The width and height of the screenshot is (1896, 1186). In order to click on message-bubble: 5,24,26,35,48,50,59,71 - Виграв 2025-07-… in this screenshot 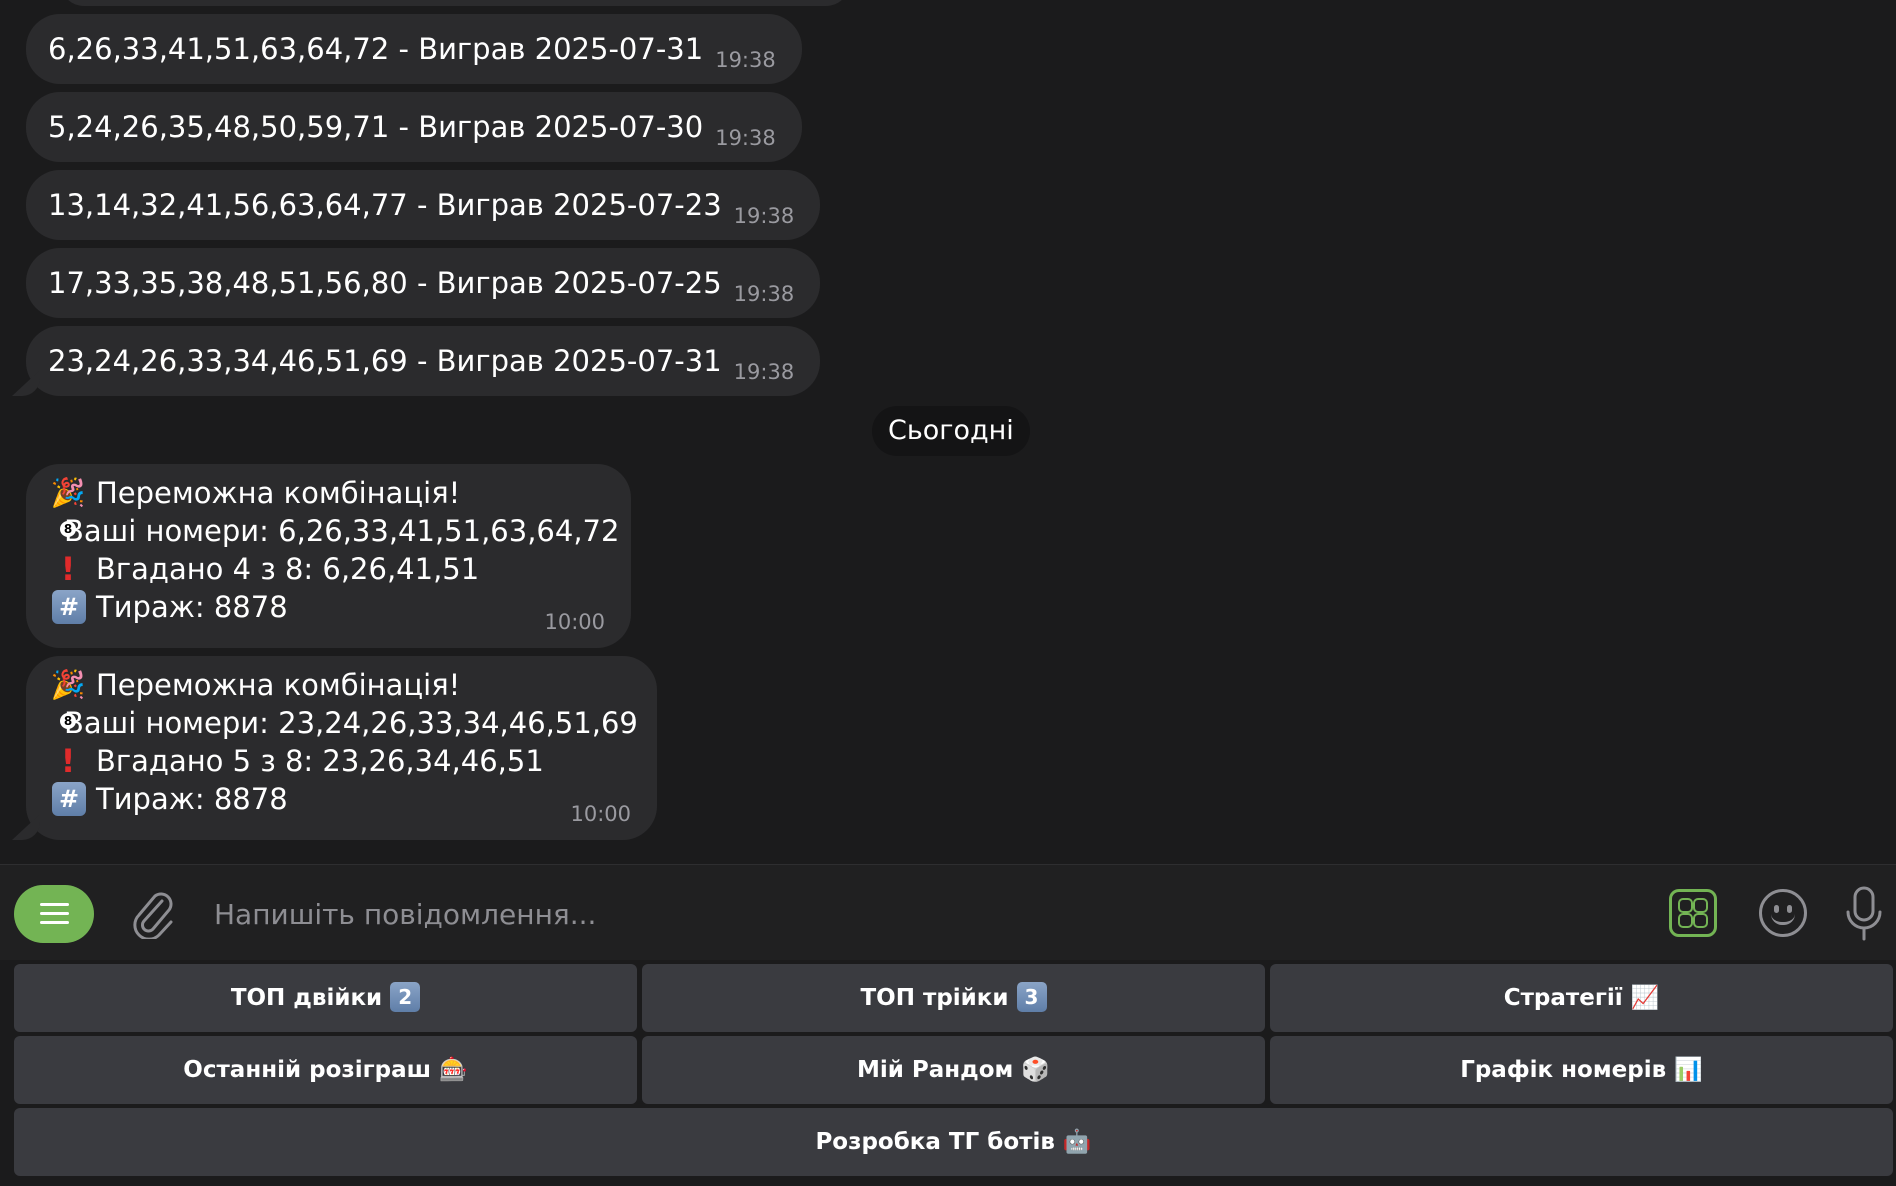, I will do `click(414, 127)`.